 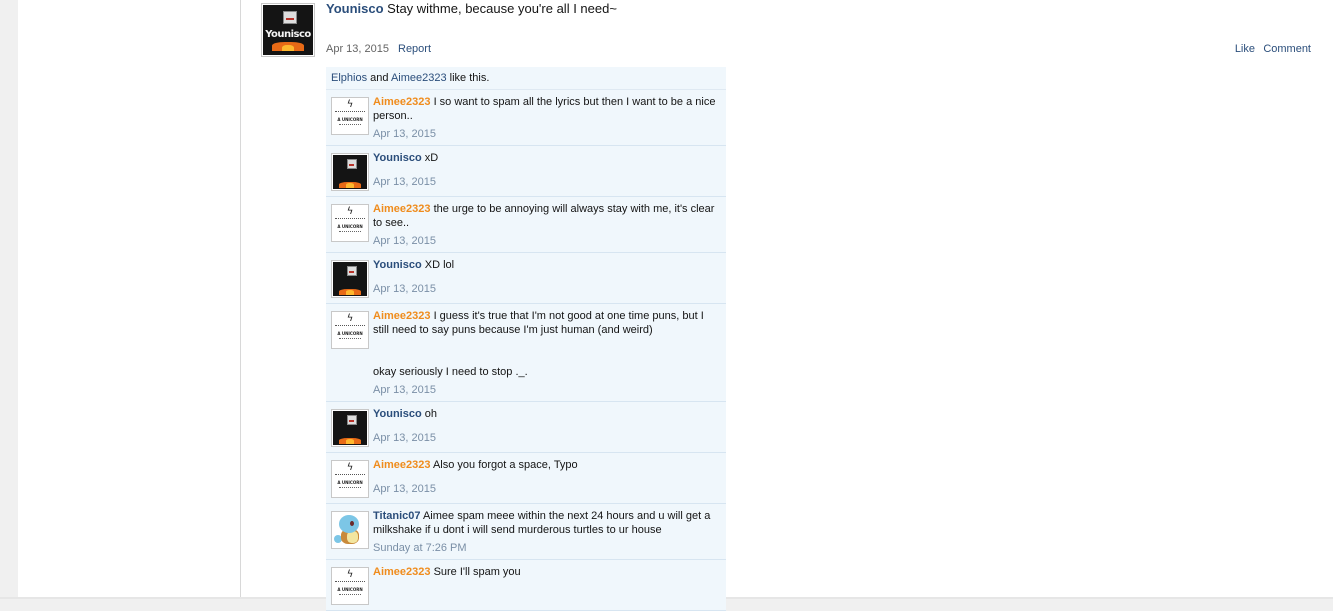 What do you see at coordinates (450, 372) in the screenshot?
I see `comment-text-extra: okay seriously I need to stop ._.` at bounding box center [450, 372].